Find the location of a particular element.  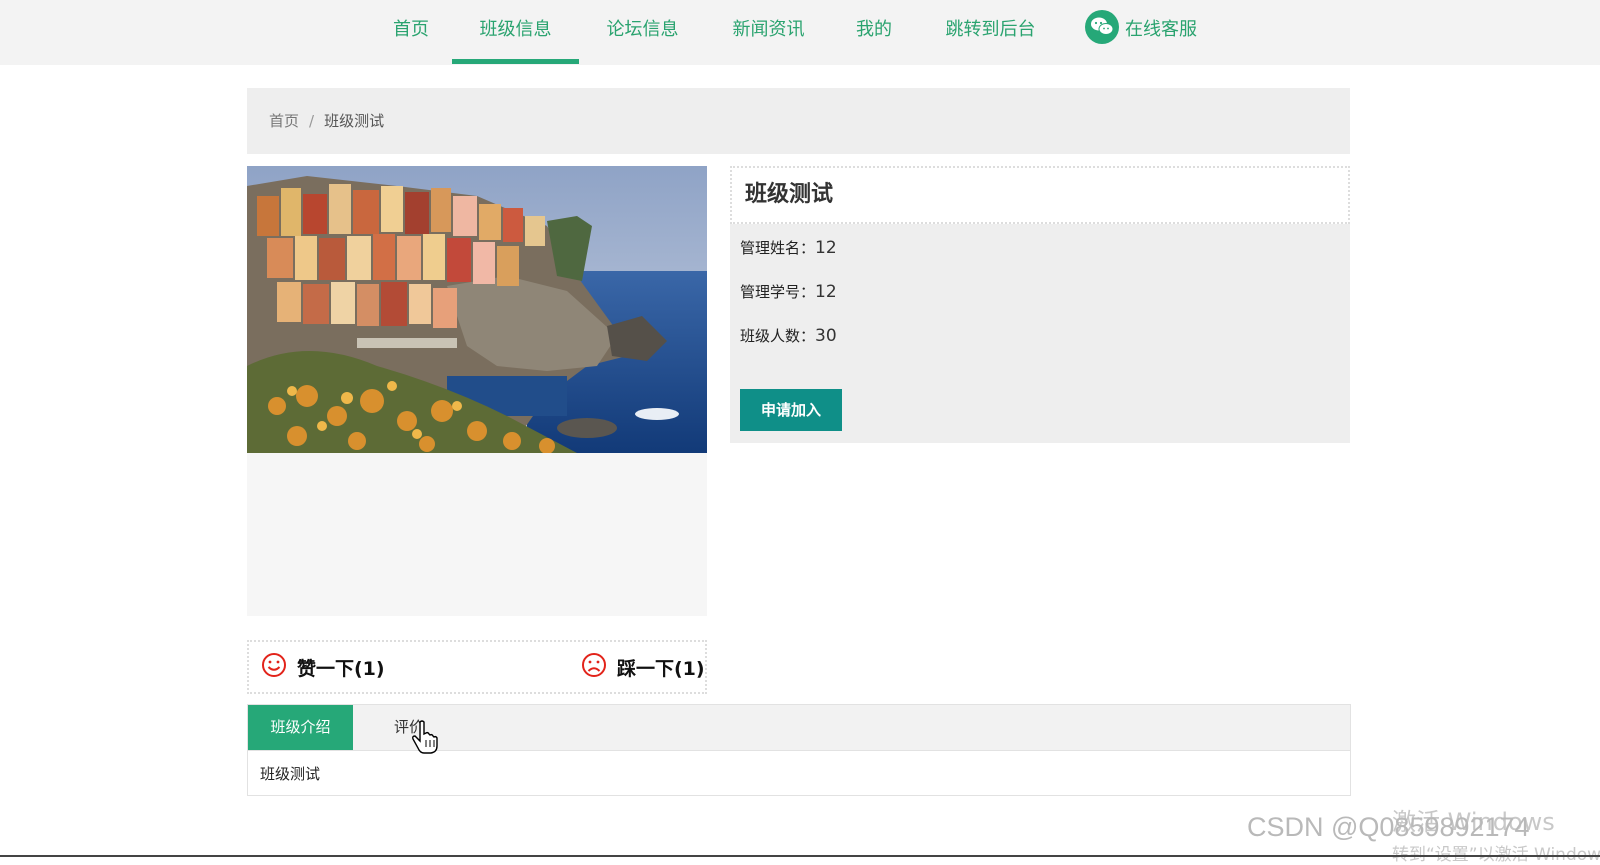

class-title-text: 班级测试 is located at coordinates (789, 194).